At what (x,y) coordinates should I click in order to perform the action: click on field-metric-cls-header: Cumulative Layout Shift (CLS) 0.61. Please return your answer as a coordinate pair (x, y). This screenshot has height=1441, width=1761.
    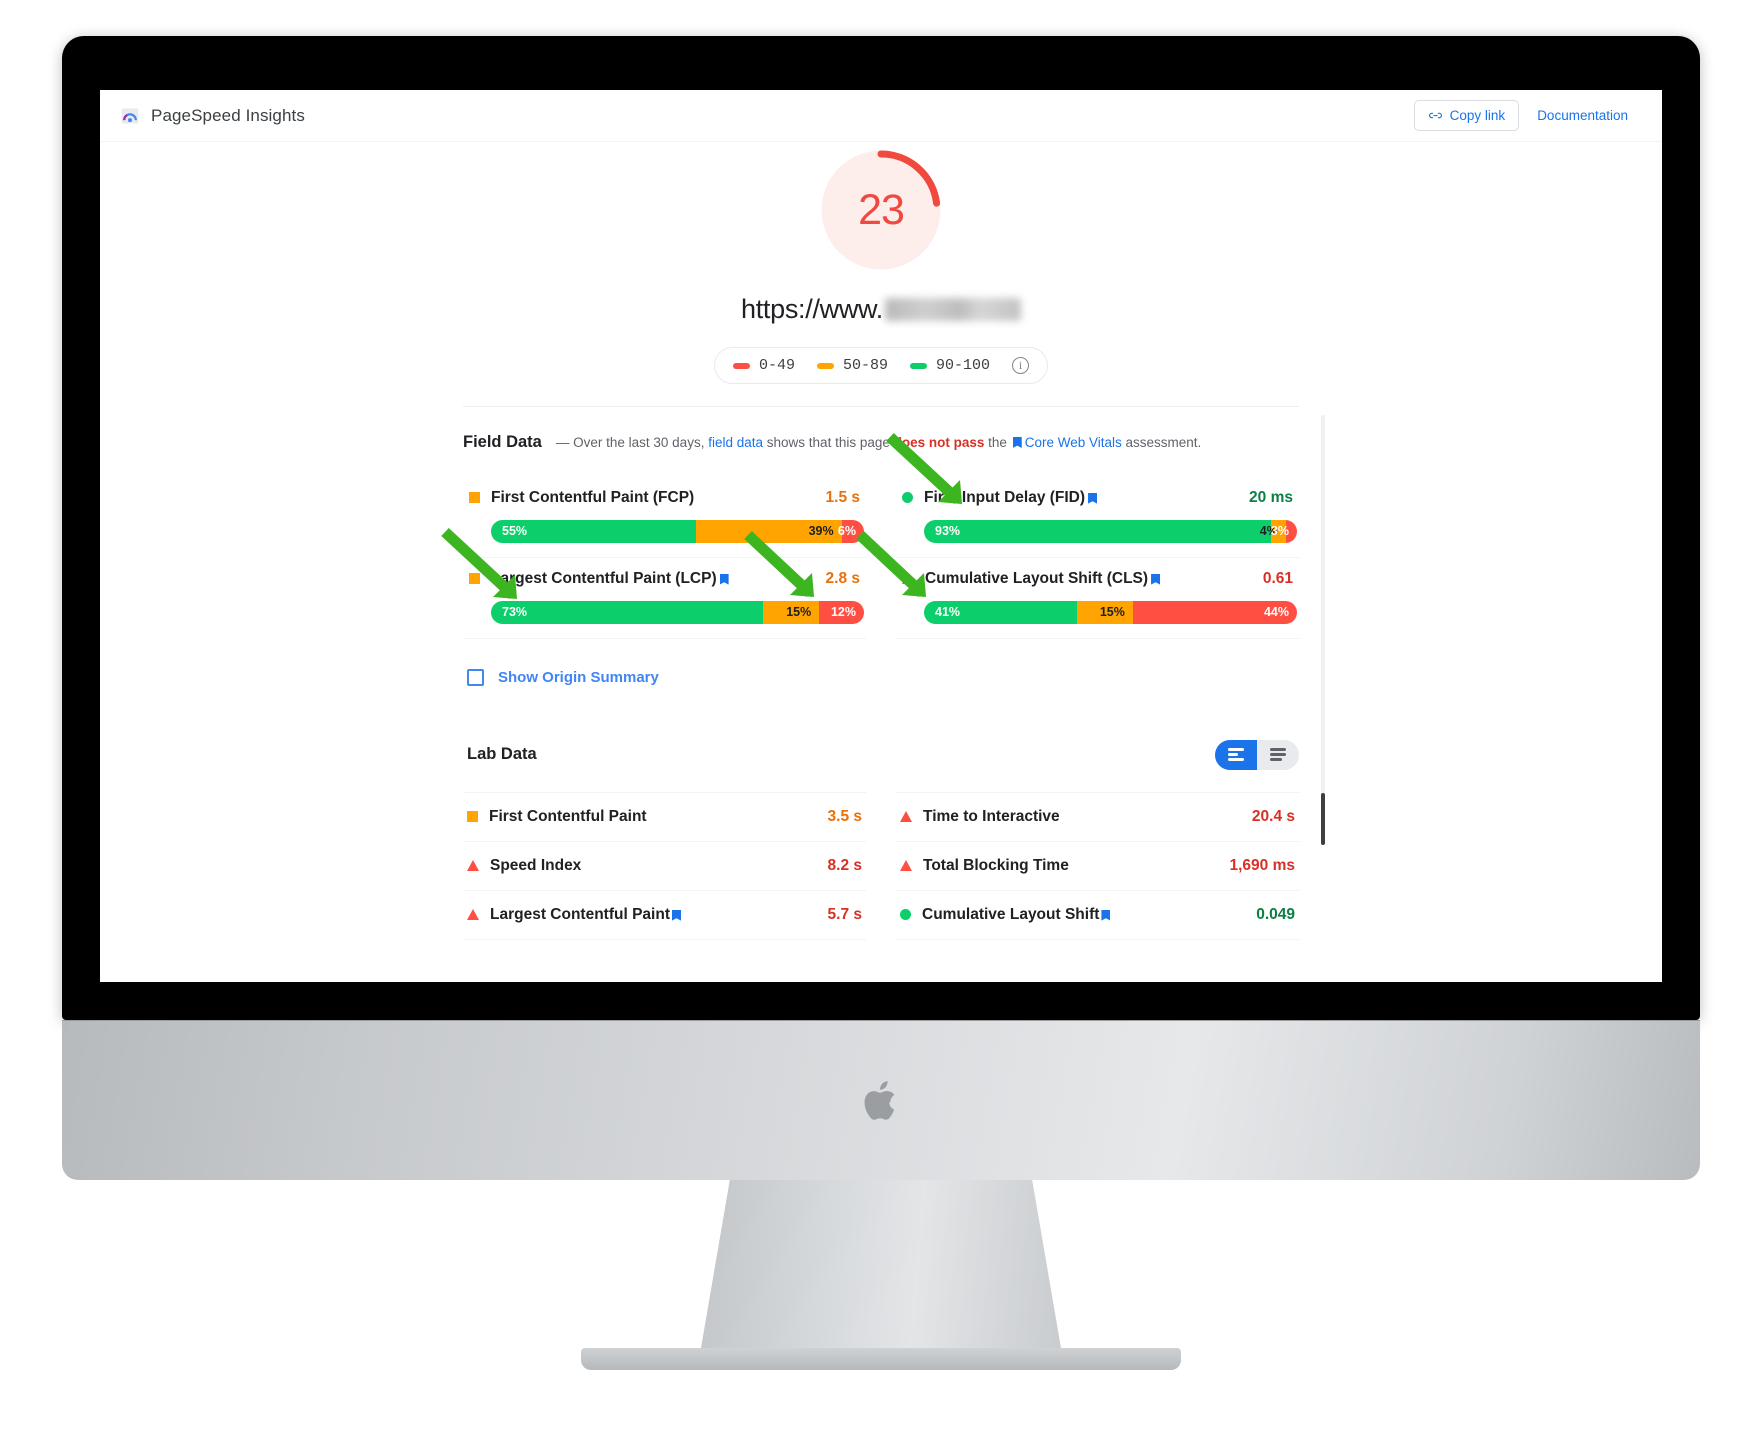
    Looking at the image, I should click on (1097, 578).